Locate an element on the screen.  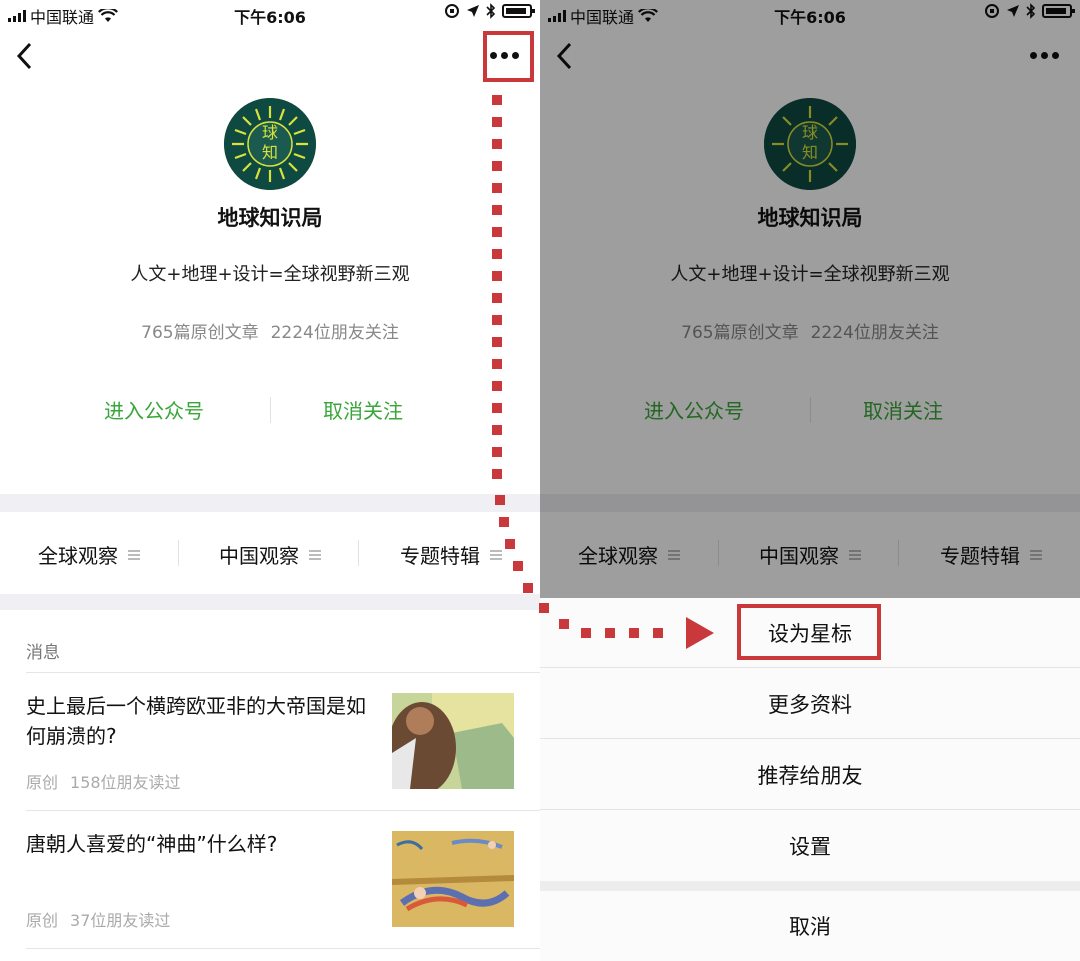
bluetooth-icon is located at coordinates (491, 11).